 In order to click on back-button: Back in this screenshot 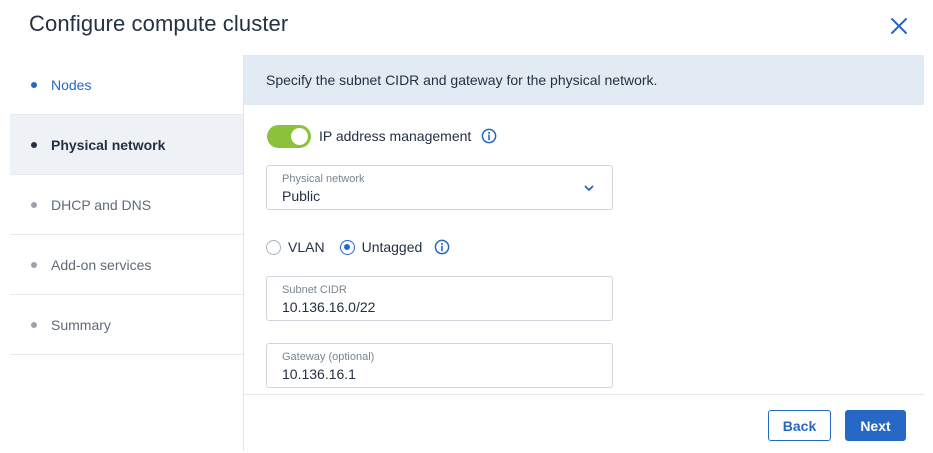, I will do `click(799, 425)`.